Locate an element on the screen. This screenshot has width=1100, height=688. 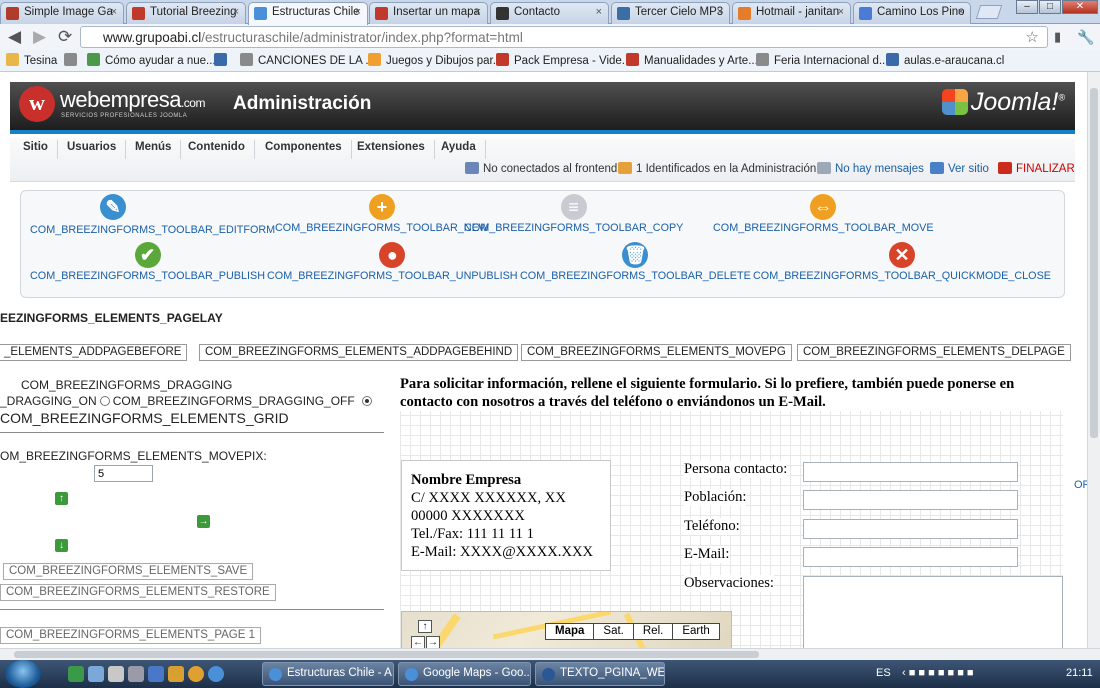
reload-icon: ⟳ is located at coordinates (65, 37).